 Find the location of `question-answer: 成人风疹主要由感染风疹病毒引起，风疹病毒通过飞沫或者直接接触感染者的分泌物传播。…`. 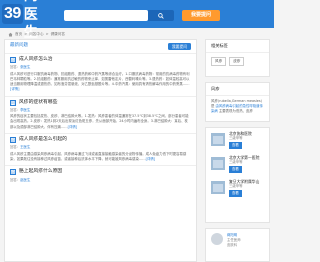

question-answer: 成人风疹主要由感染风疹病毒引起，风疹病毒通过飞沫或者直接接触感染者的分泌物传播。… is located at coordinates (98, 156).